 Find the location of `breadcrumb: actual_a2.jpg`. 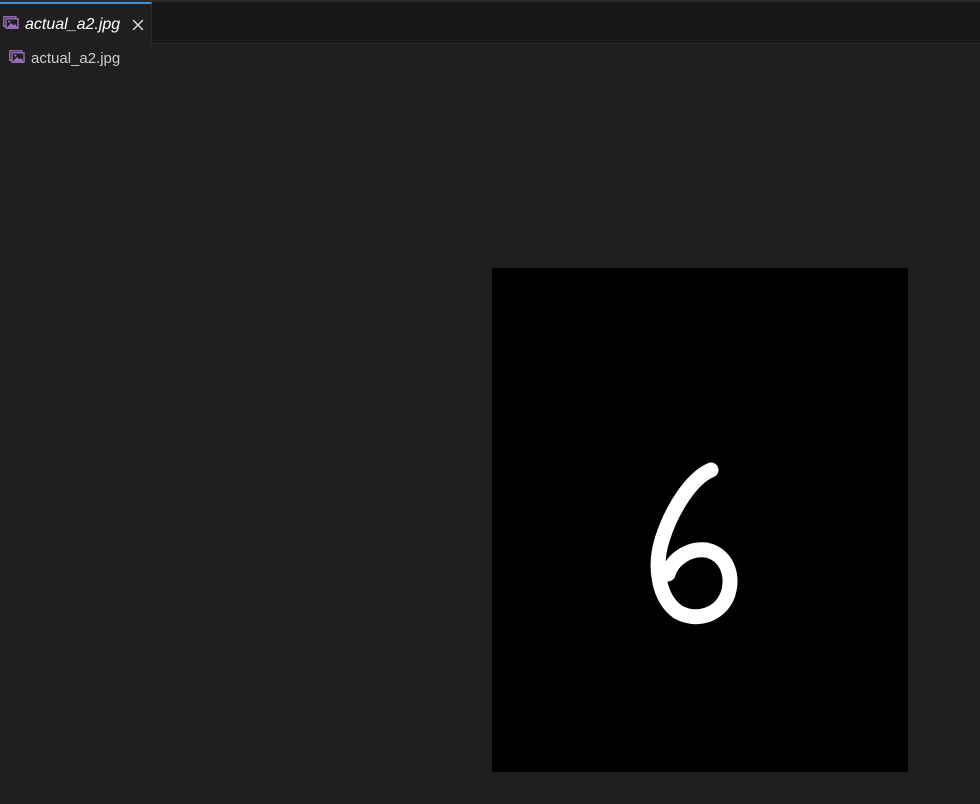

breadcrumb: actual_a2.jpg is located at coordinates (490, 58).